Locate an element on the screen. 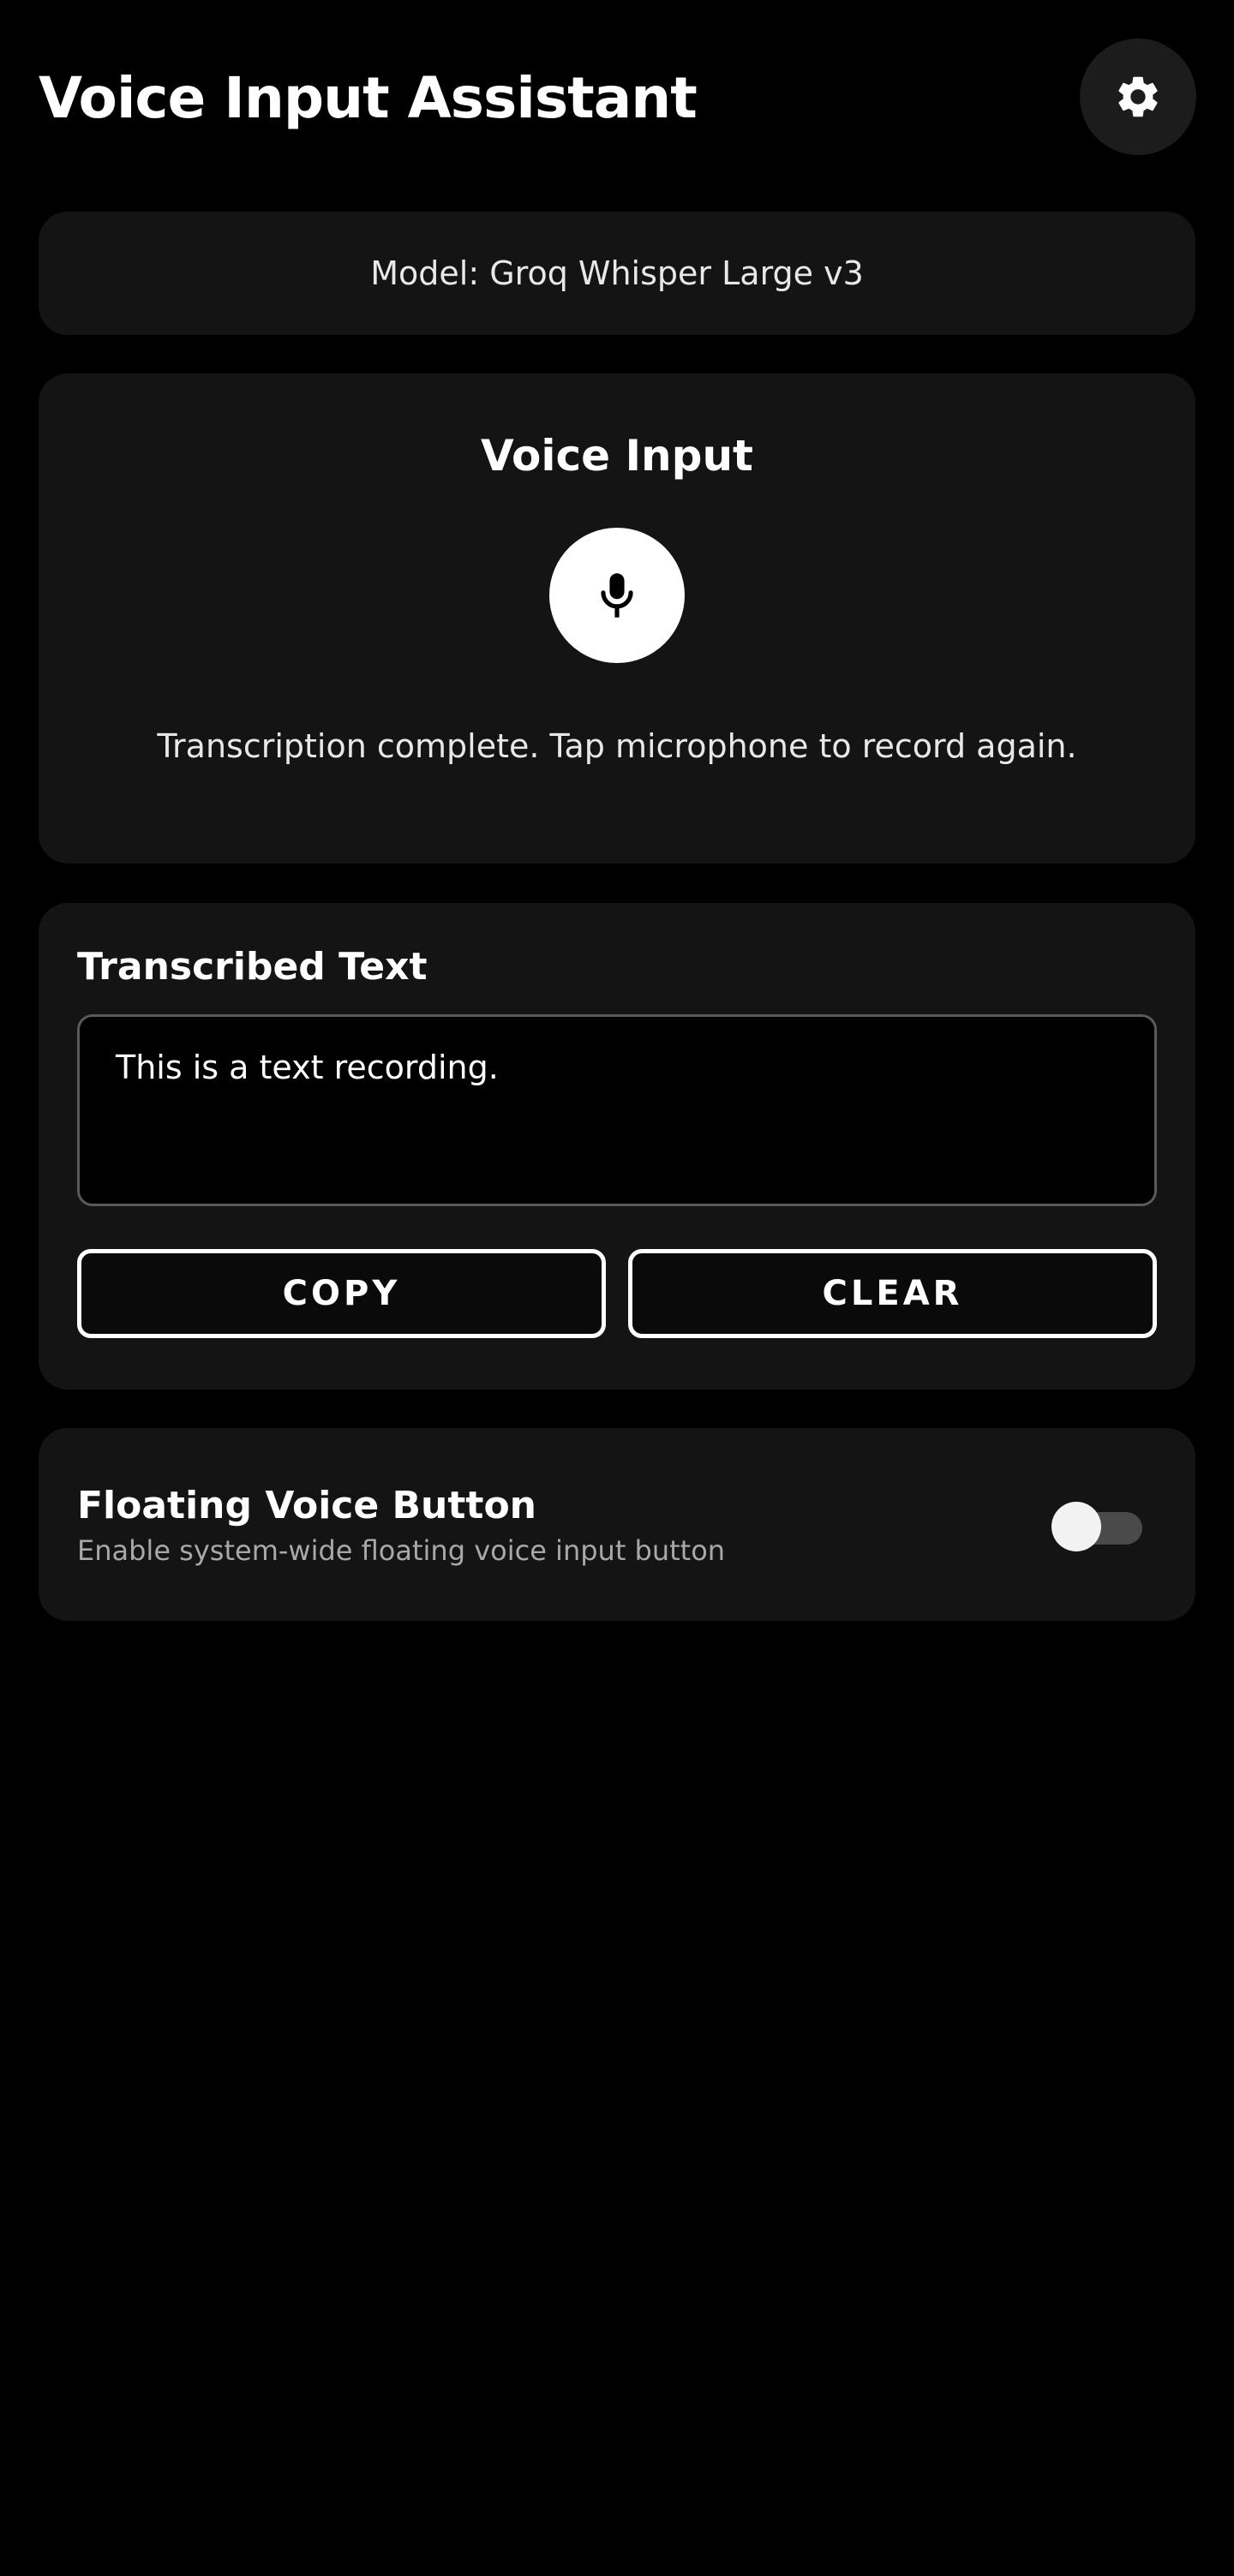 The width and height of the screenshot is (1234, 2576). settings-button is located at coordinates (1138, 97).